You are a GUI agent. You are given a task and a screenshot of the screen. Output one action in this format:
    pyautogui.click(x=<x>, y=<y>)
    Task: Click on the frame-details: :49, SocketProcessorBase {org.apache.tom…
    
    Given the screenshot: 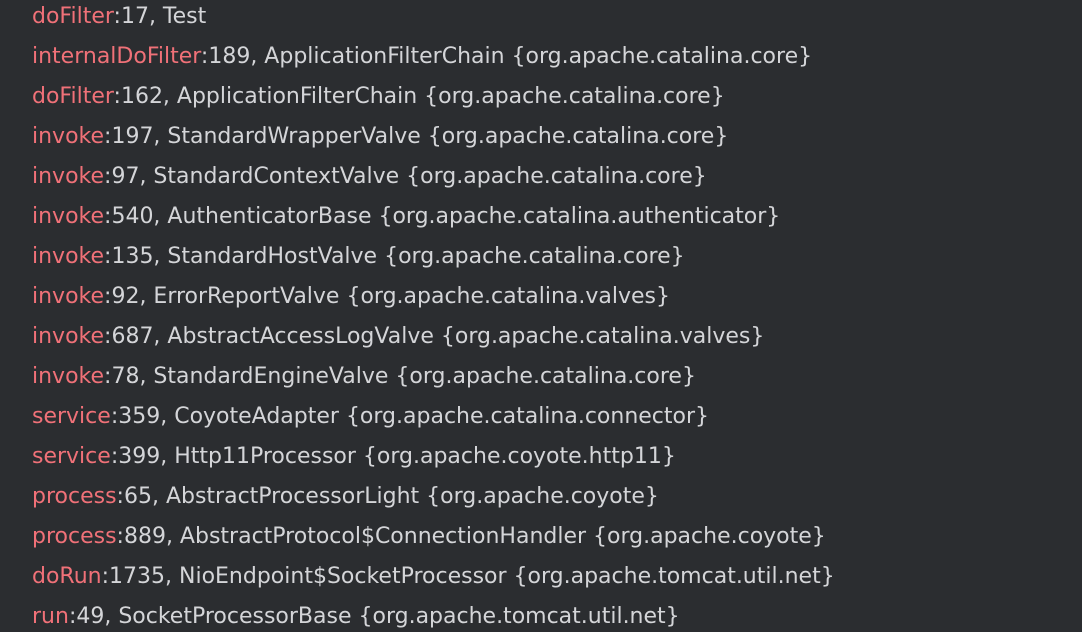 What is the action you would take?
    pyautogui.click(x=374, y=616)
    